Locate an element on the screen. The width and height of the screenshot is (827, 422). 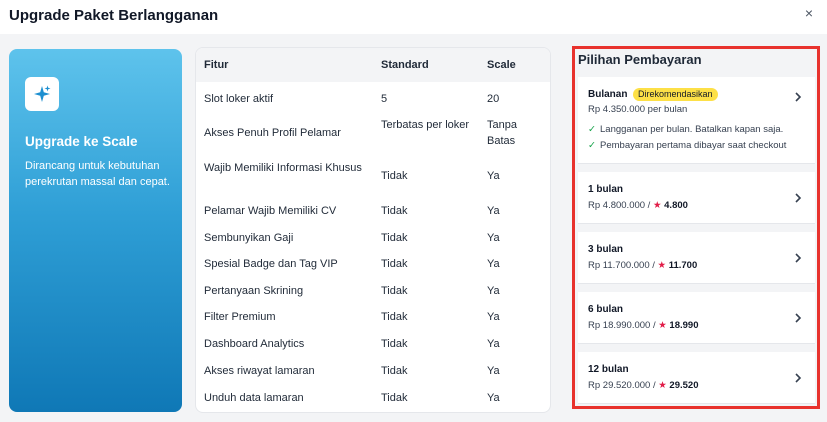
close-icon: × is located at coordinates (809, 13).